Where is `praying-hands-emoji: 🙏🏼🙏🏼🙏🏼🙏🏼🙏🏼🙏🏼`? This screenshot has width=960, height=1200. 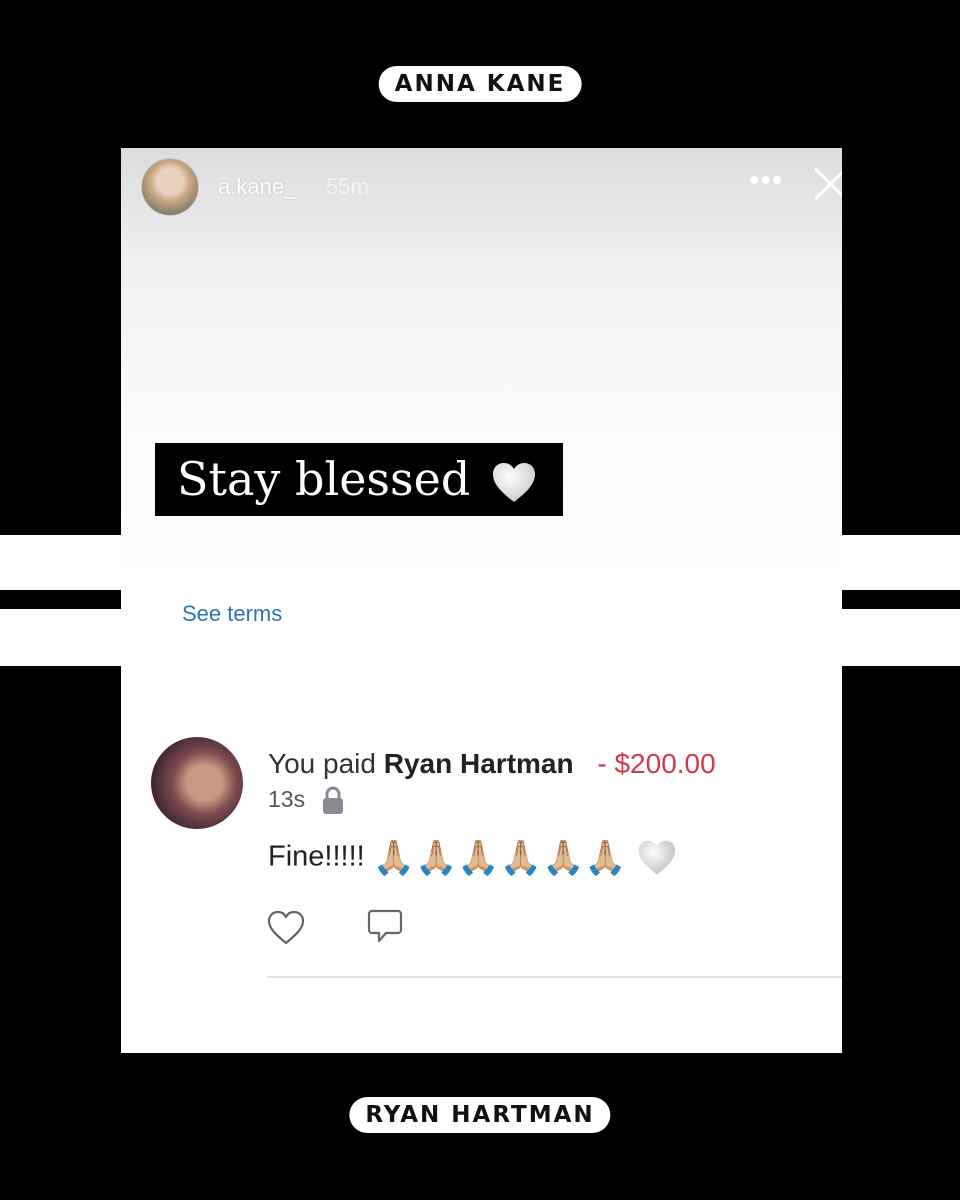 praying-hands-emoji: 🙏🏼🙏🏼🙏🏼🙏🏼🙏🏼🙏🏼 is located at coordinates (499, 858).